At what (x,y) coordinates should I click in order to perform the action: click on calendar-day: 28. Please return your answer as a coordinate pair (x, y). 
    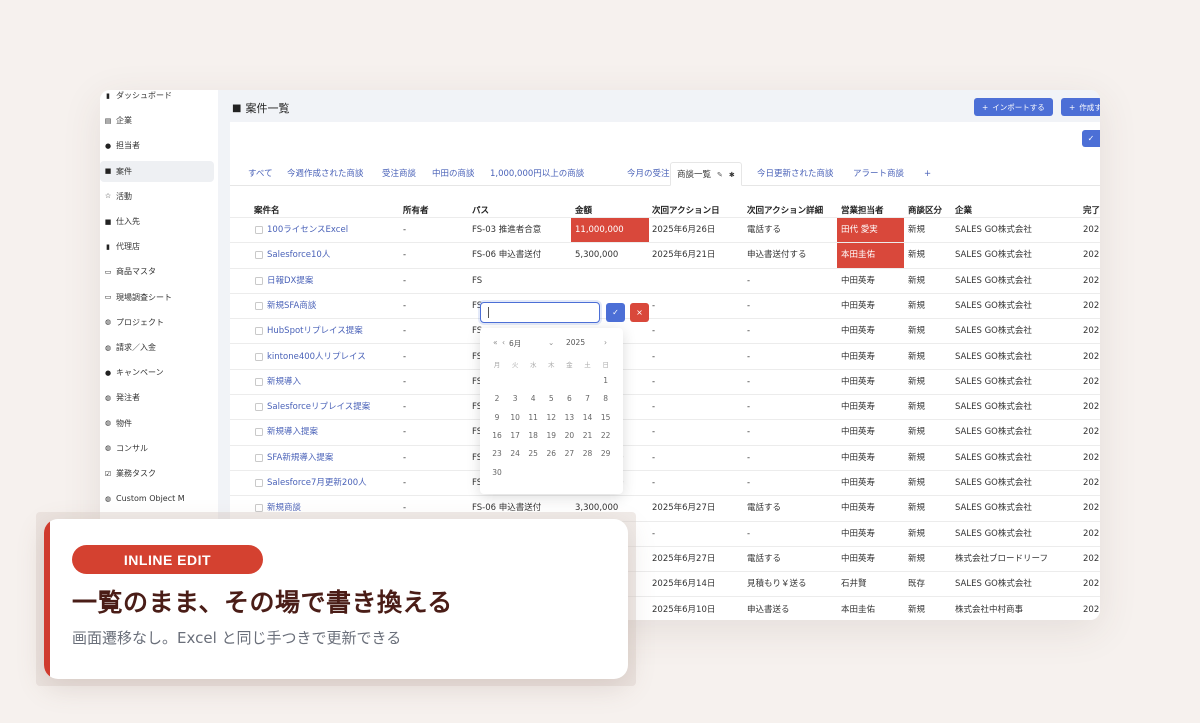
    Looking at the image, I should click on (588, 453).